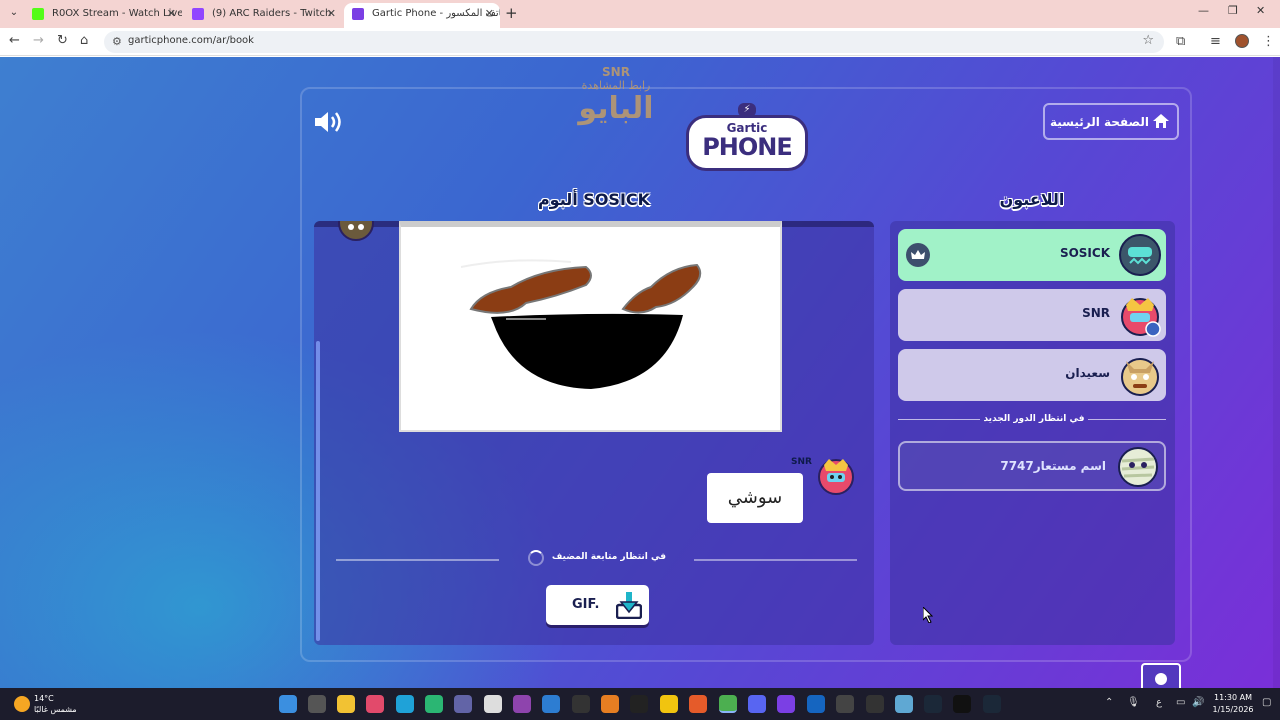  I want to click on sound-icon, so click(329, 122).